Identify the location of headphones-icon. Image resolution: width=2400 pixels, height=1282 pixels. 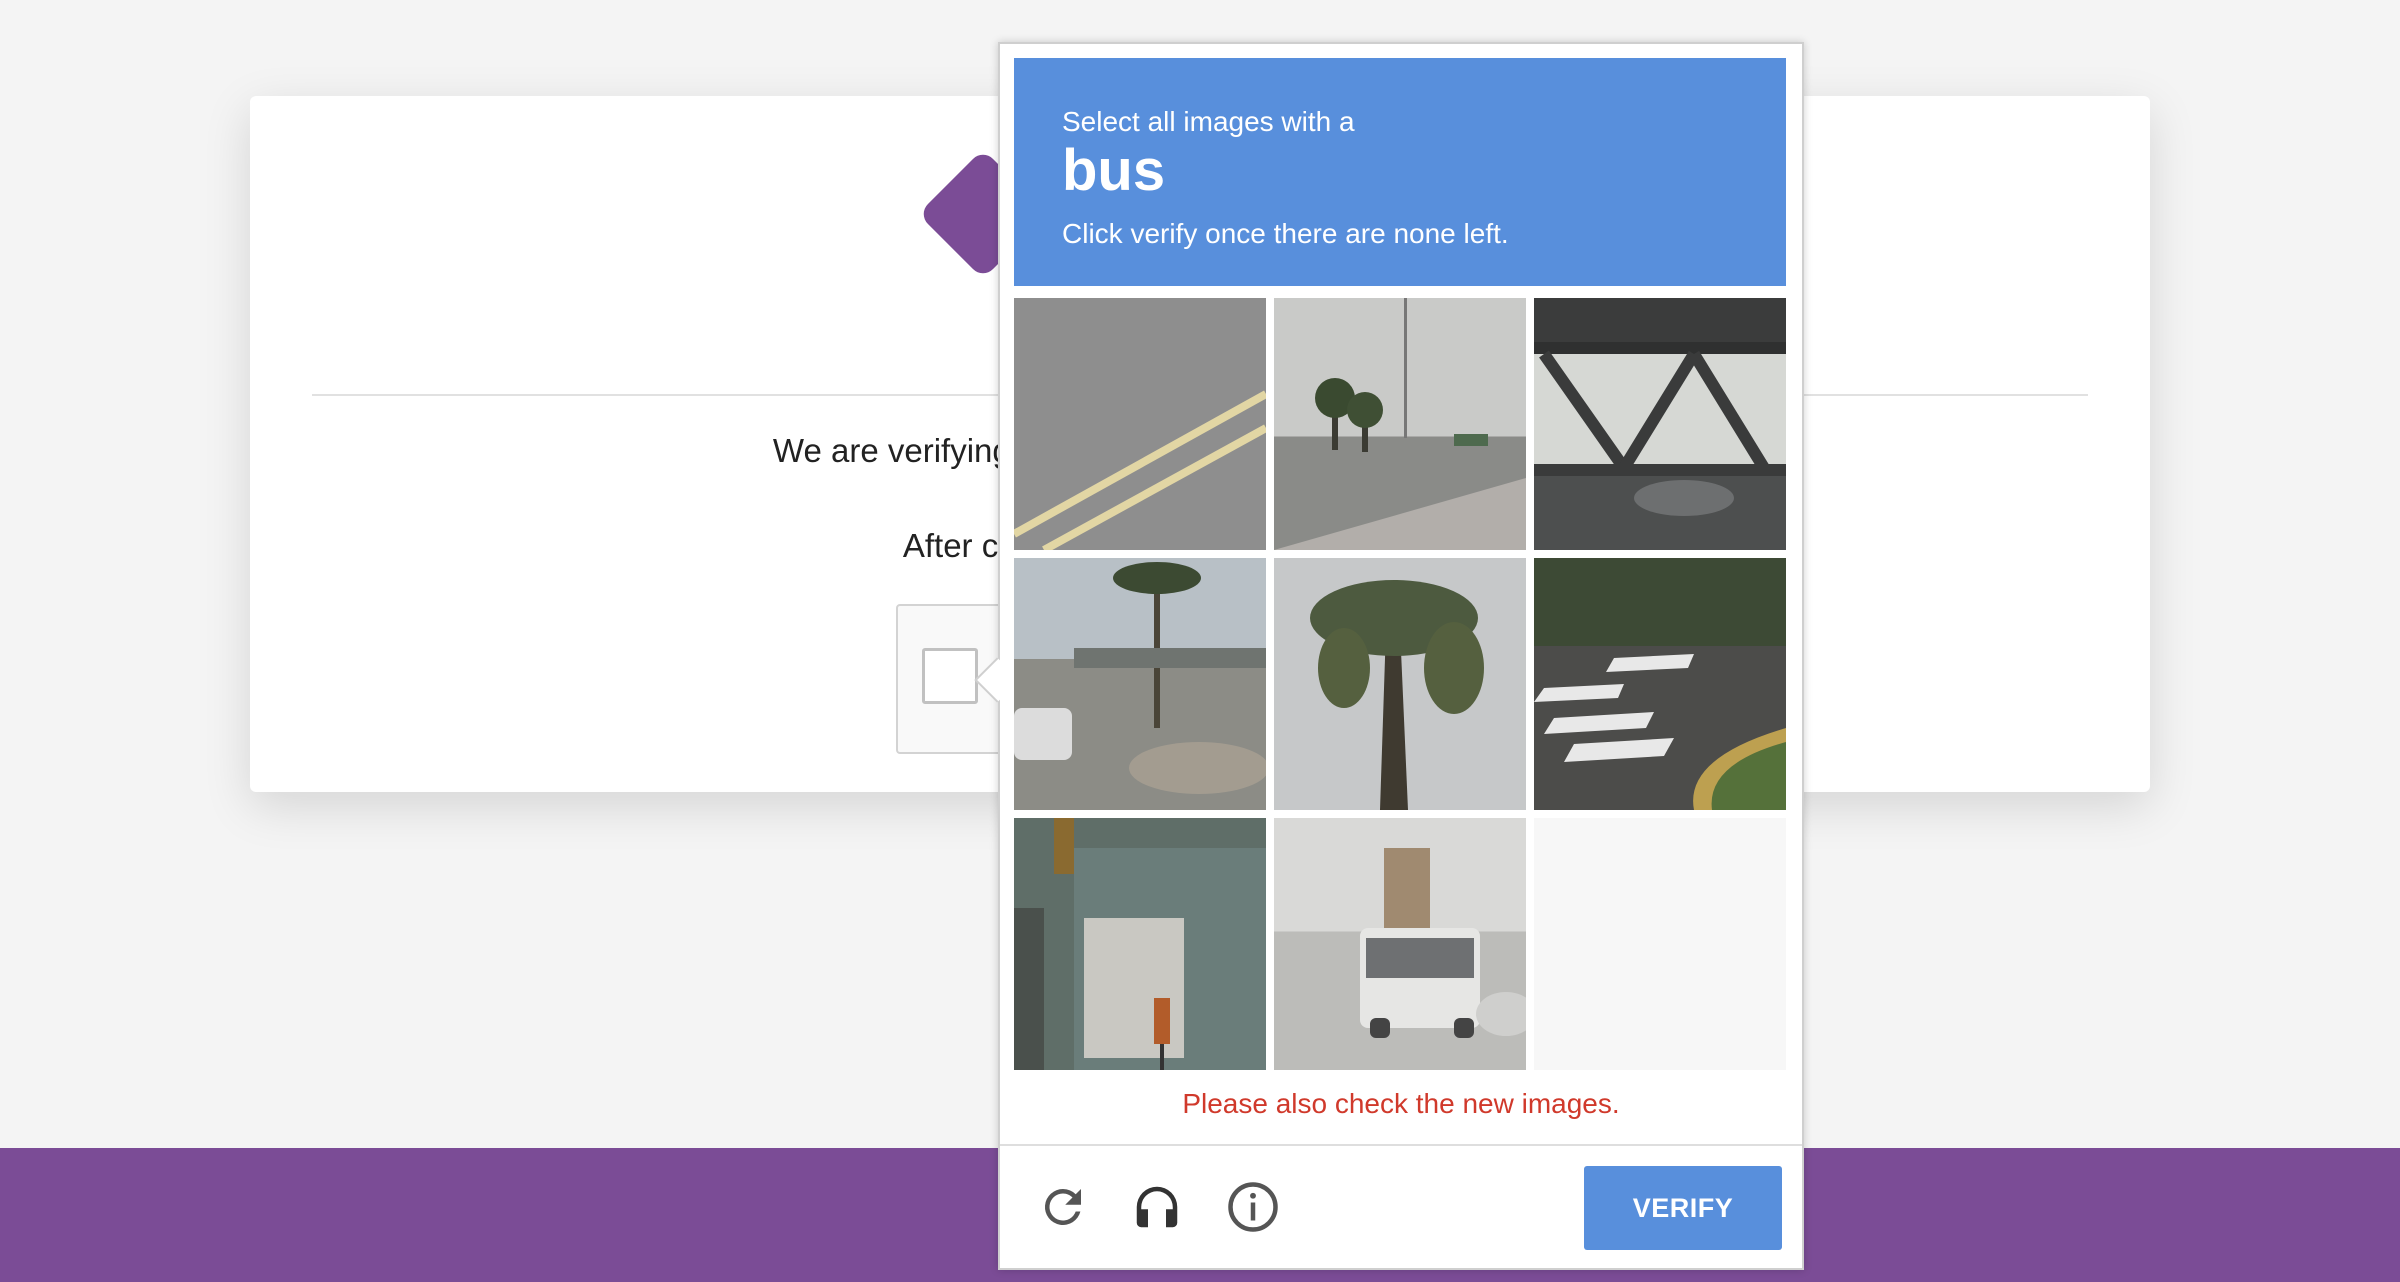
(1157, 1207).